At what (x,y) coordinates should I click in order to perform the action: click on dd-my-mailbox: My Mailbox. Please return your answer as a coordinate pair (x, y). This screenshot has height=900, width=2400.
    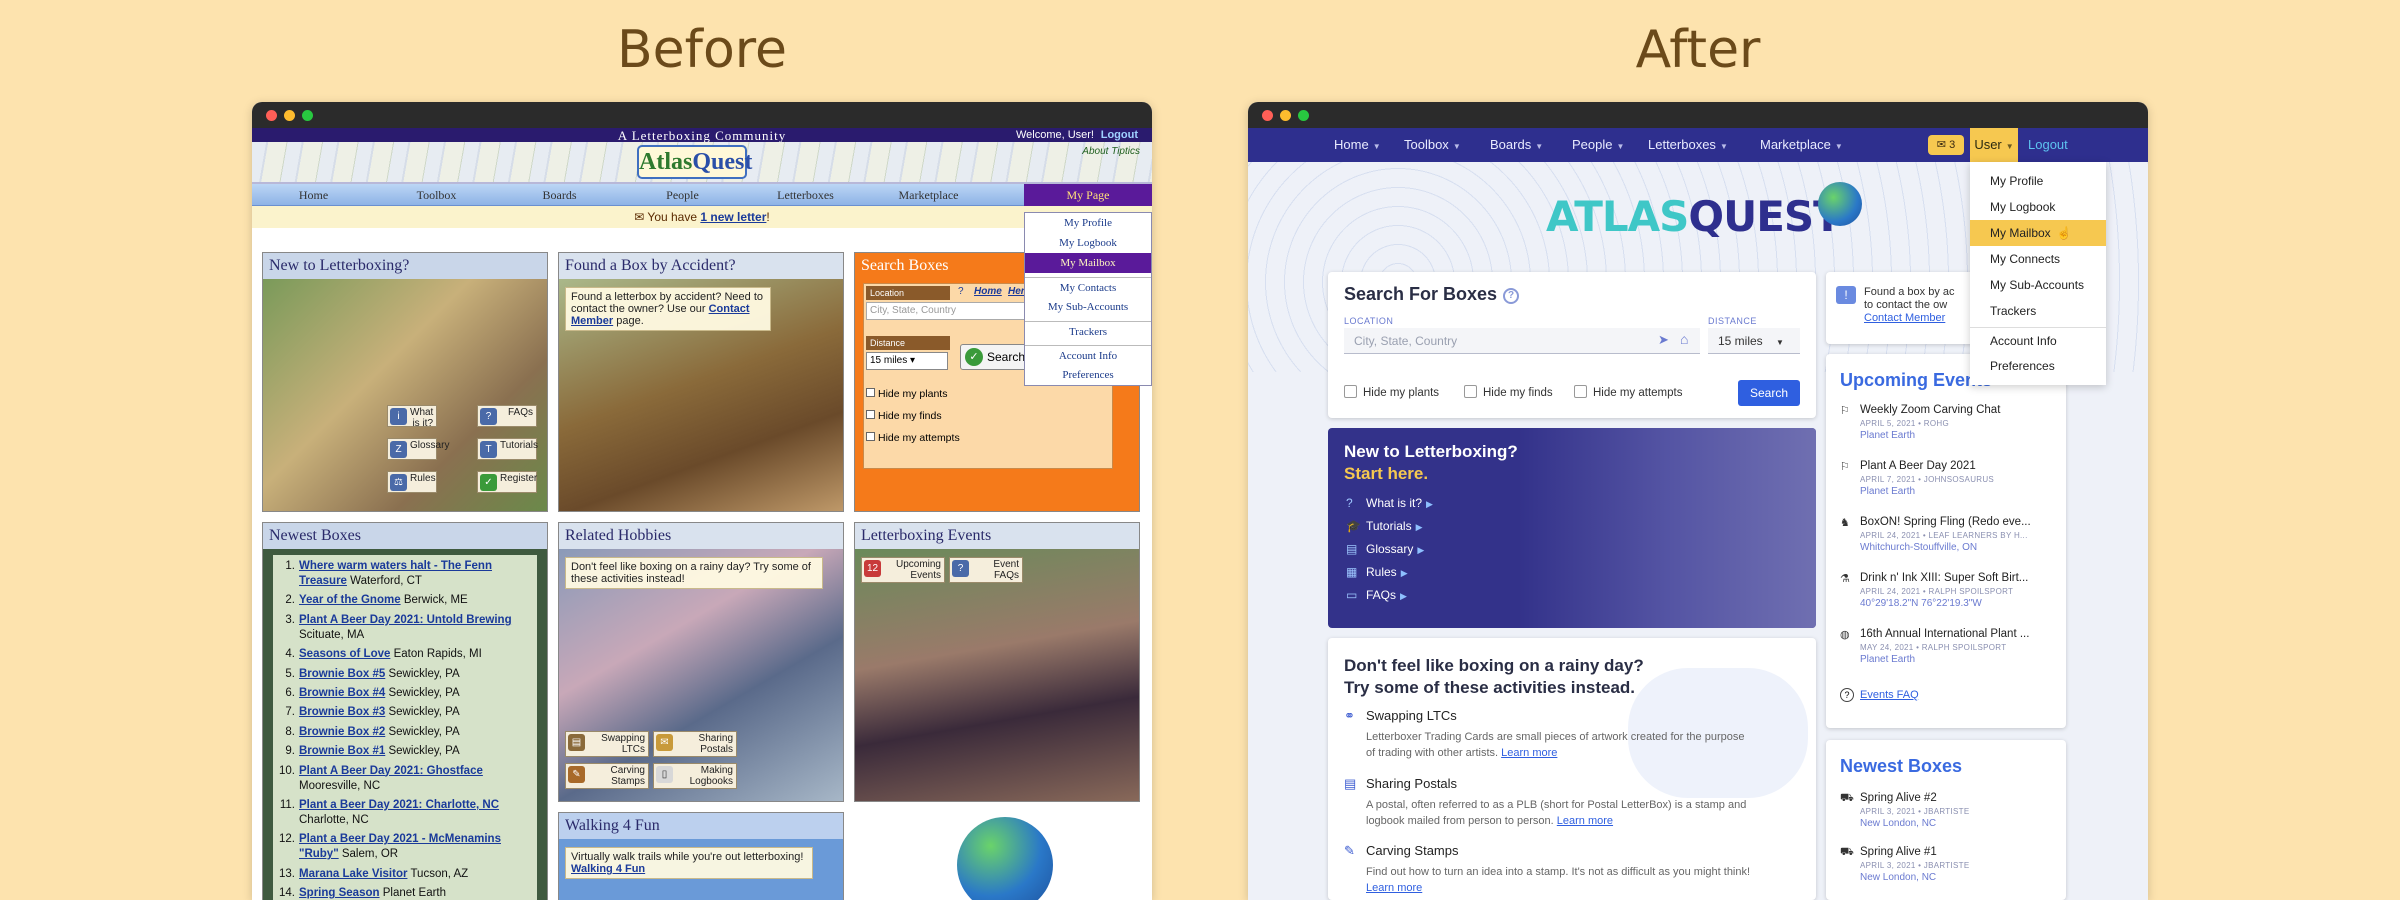
    Looking at the image, I should click on (1088, 263).